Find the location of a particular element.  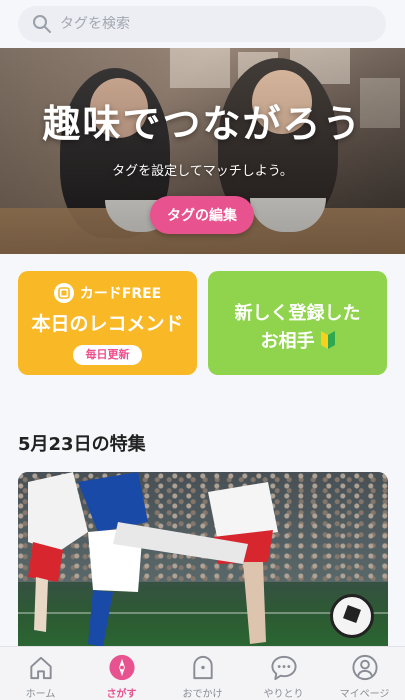

card-free-label: カードFREE is located at coordinates (120, 294).